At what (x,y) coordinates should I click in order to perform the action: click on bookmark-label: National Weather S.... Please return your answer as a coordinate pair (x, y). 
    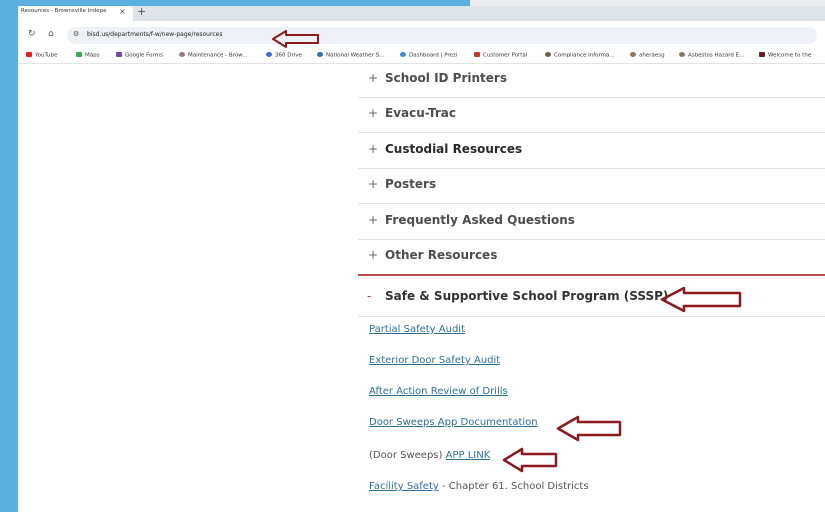
    Looking at the image, I should click on (355, 55).